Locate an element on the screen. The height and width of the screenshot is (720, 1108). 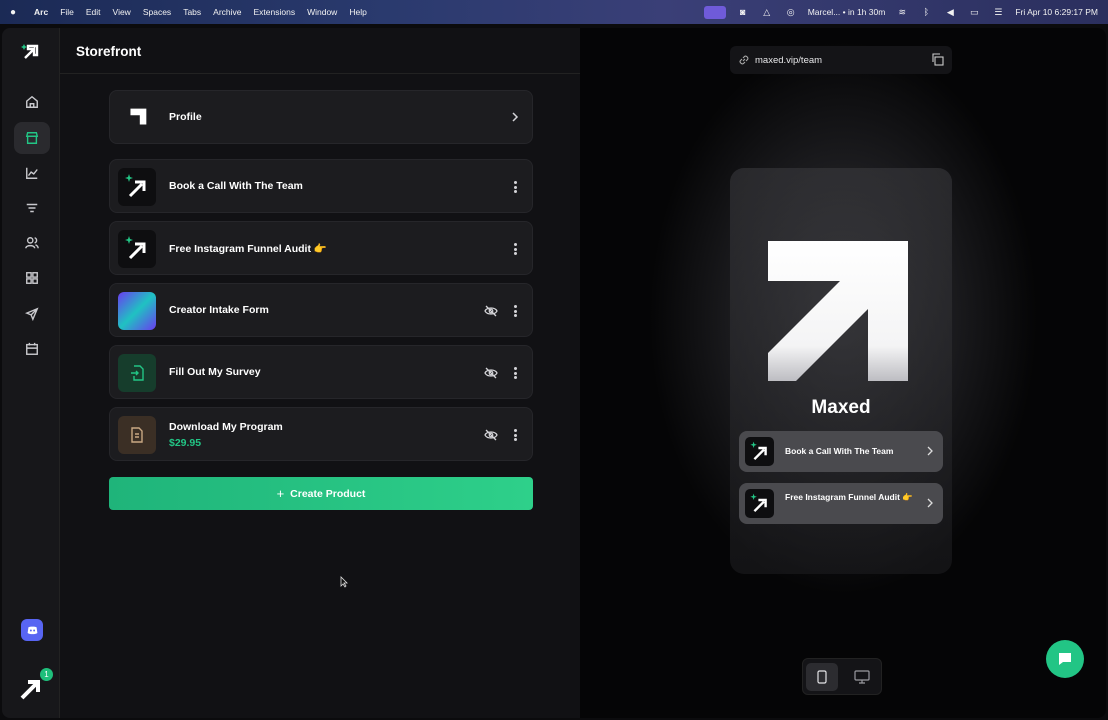
desktop-view-button is located at coordinates (862, 677).